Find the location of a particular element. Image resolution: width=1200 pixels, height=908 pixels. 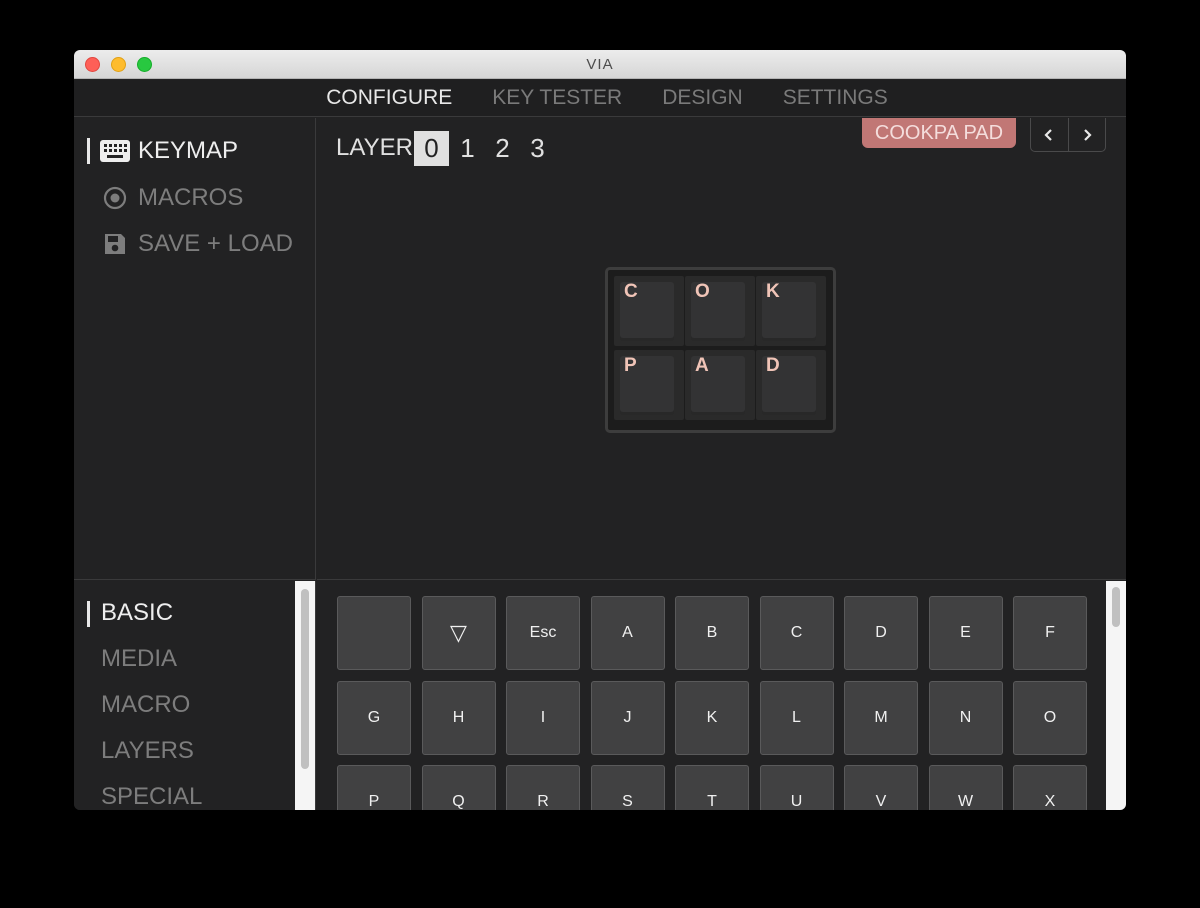

keycode-button: H is located at coordinates (458, 717).